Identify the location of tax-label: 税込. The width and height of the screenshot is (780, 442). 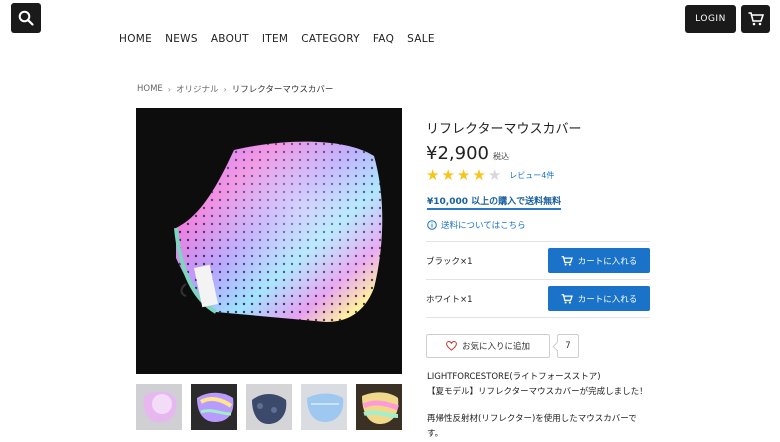
(500, 156).